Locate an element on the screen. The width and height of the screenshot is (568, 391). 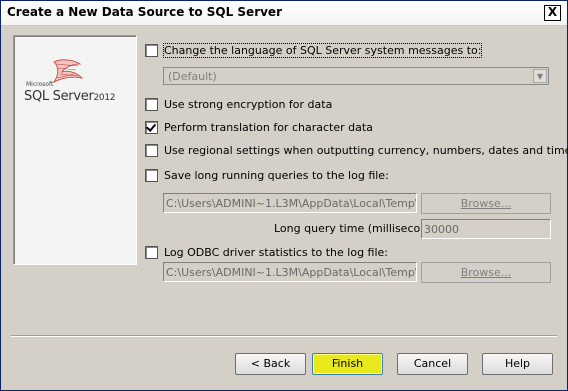
logo-product-name: SQL Server is located at coordinates (59, 96).